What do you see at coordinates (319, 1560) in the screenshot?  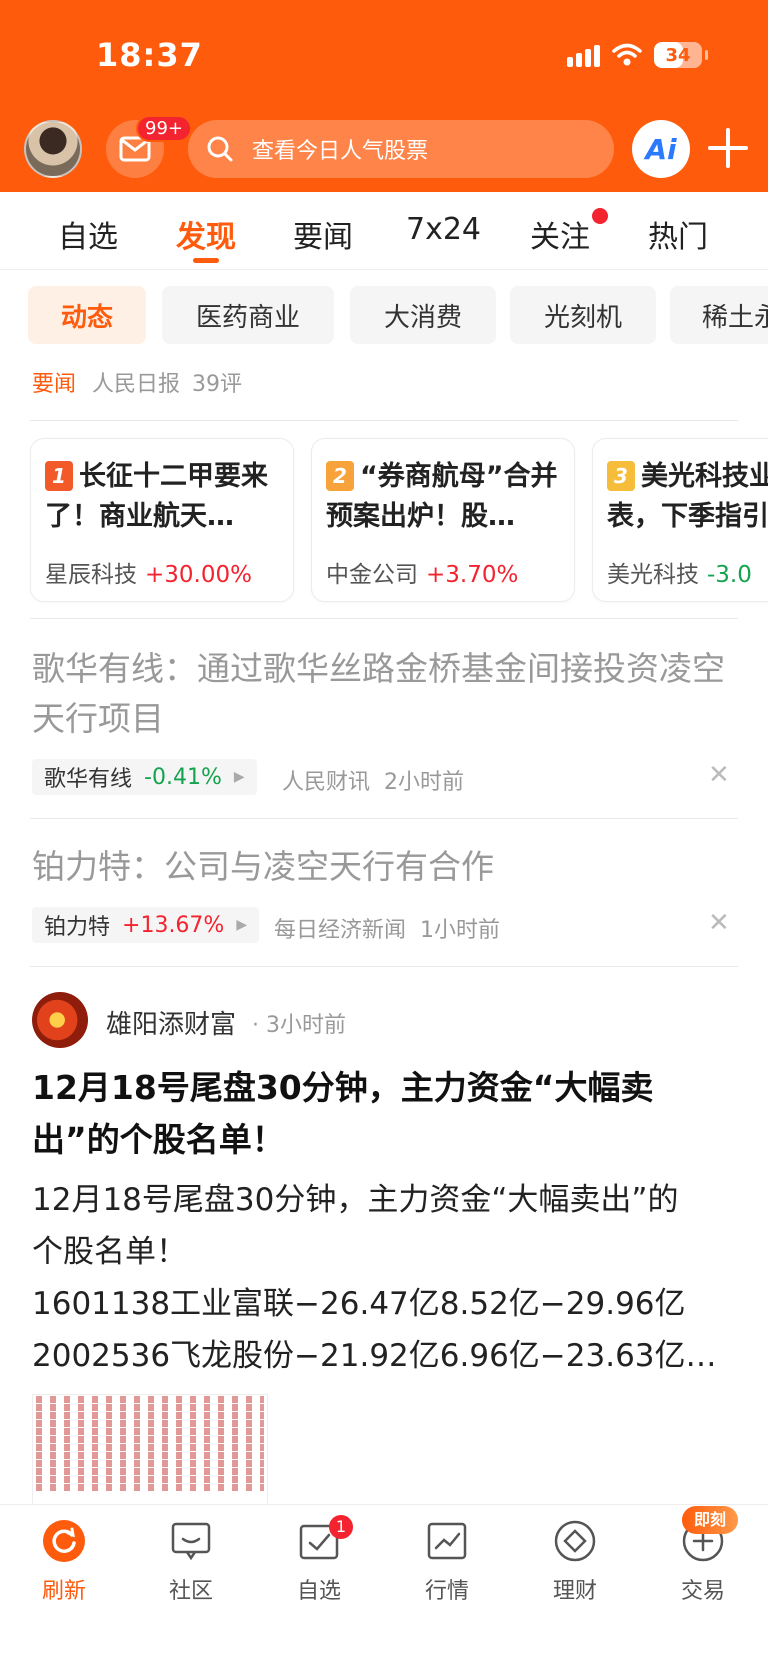 I see `nav-watchlist: 1 自选` at bounding box center [319, 1560].